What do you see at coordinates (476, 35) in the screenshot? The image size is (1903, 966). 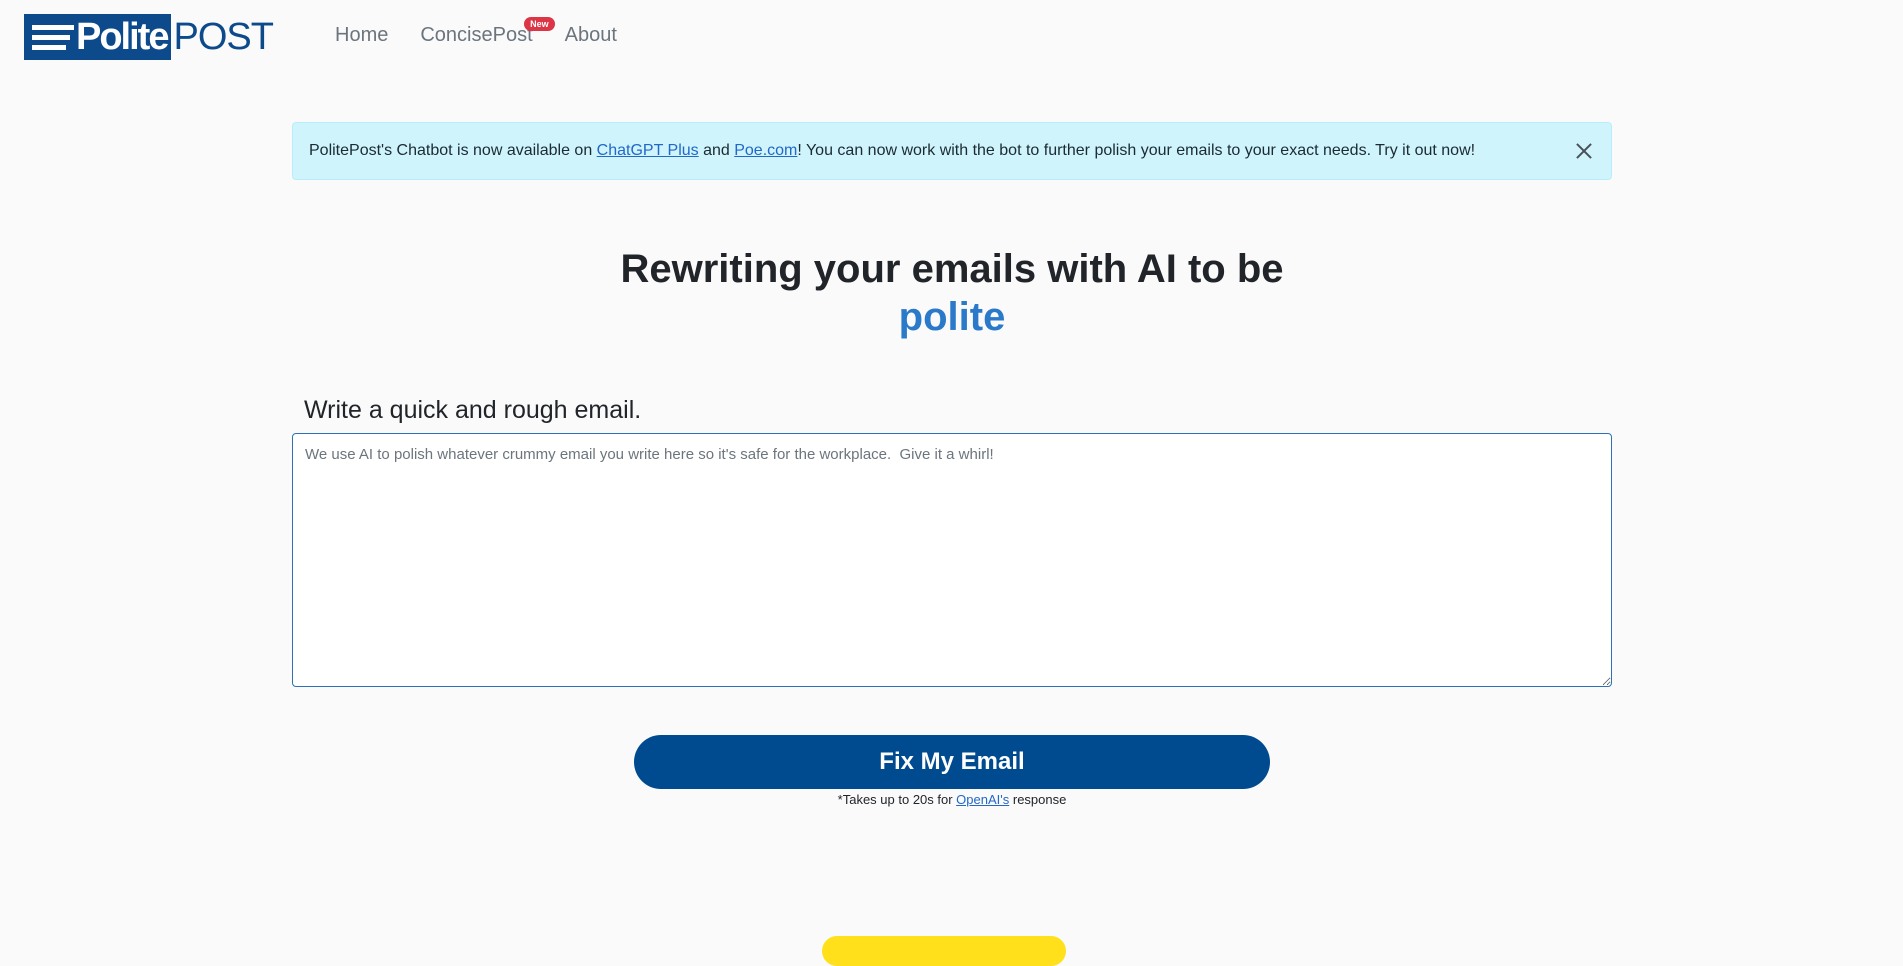 I see `nav-item-concisepost-label: ConcisePost` at bounding box center [476, 35].